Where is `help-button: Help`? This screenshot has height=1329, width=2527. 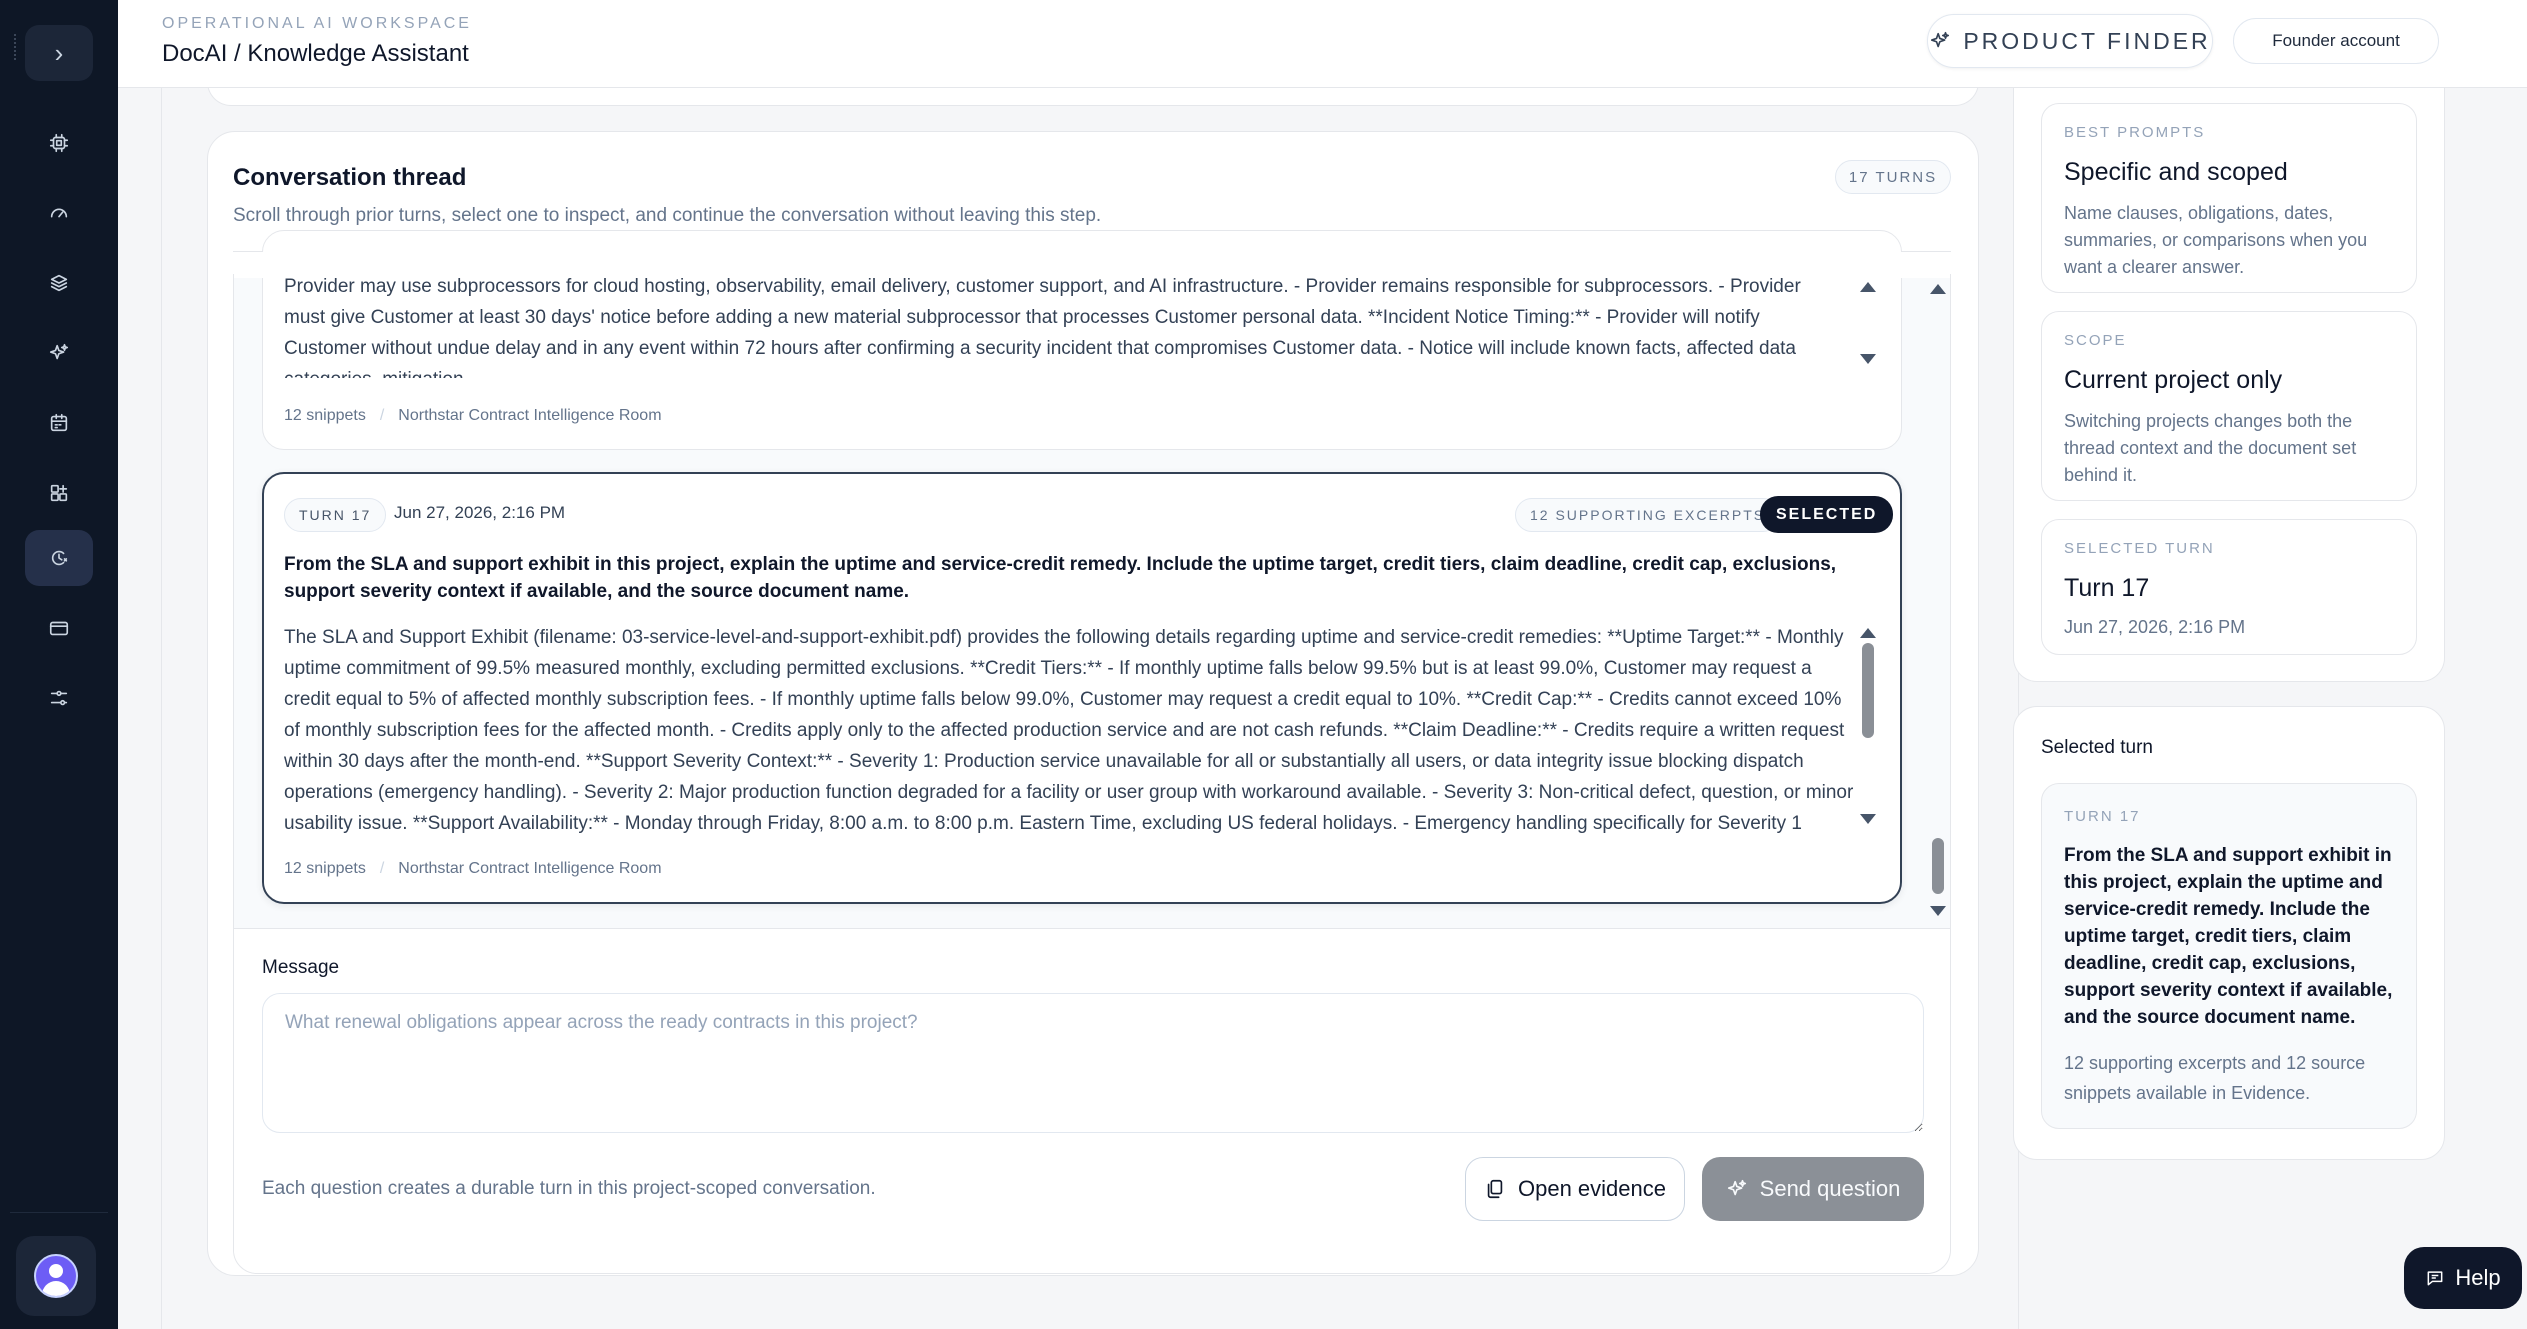 help-button: Help is located at coordinates (2463, 1278).